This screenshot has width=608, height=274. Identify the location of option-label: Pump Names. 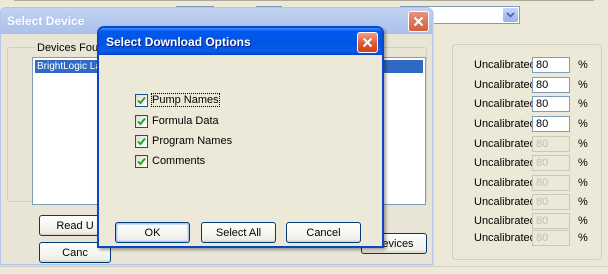
(185, 100).